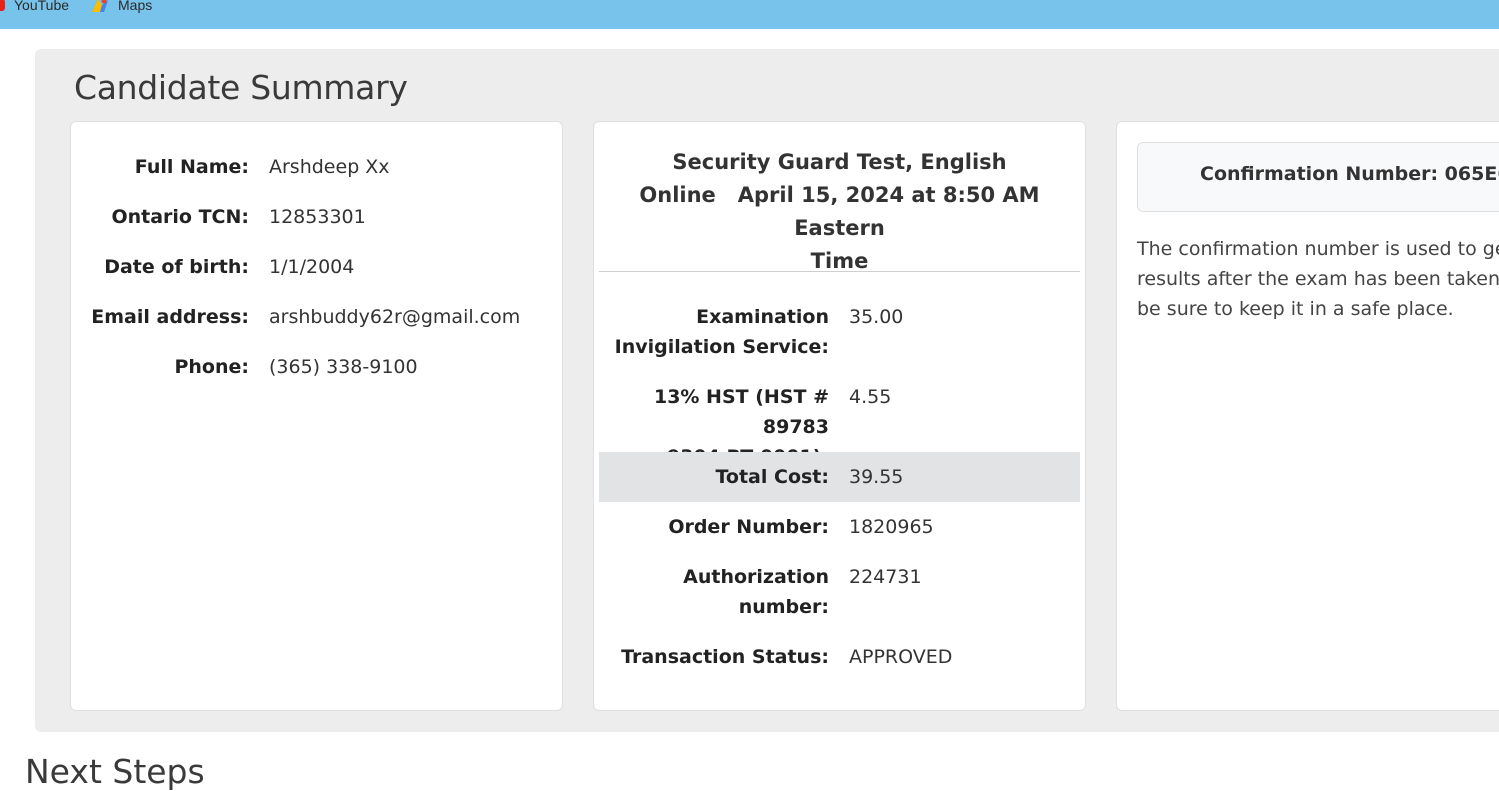 The width and height of the screenshot is (1499, 791). I want to click on fee-value: 35.00, so click(876, 317).